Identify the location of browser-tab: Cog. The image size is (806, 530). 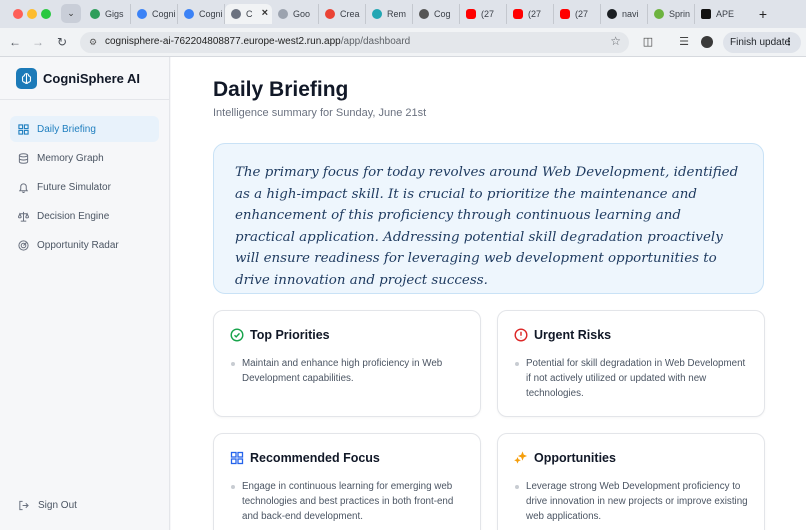
(436, 14).